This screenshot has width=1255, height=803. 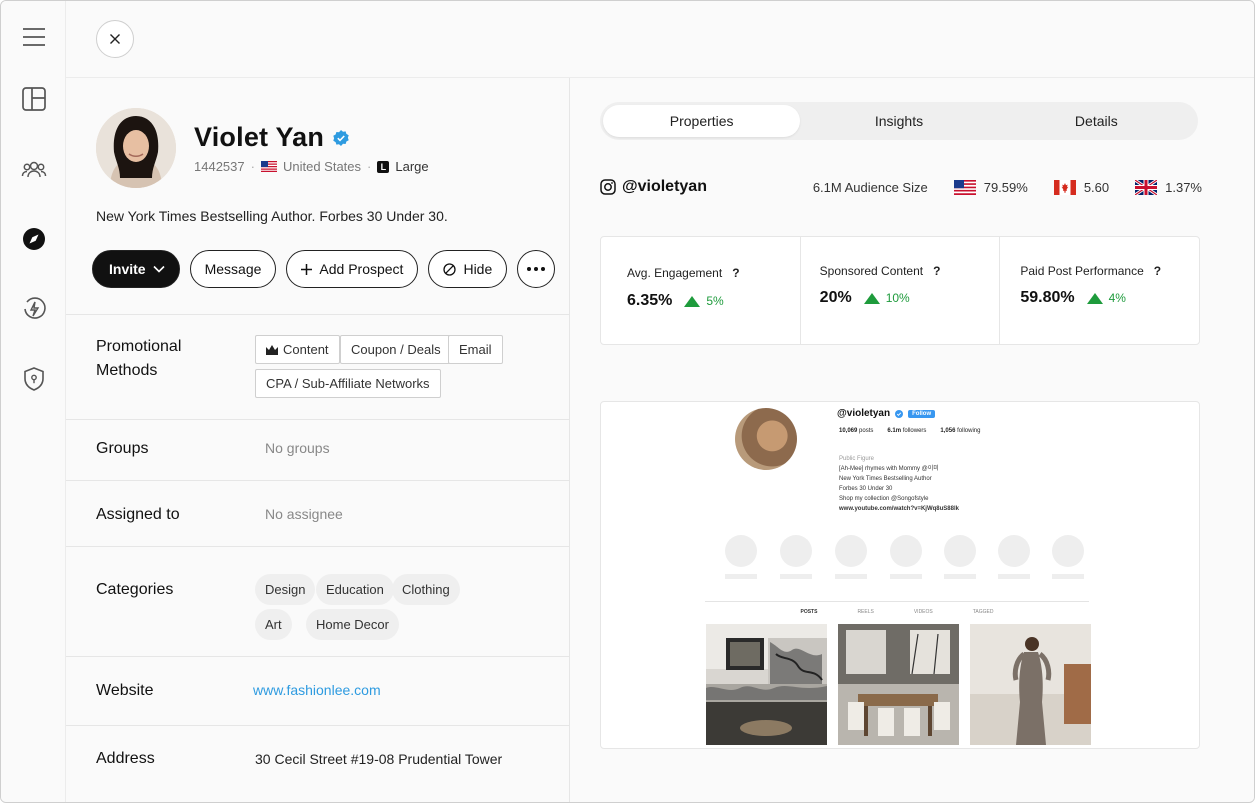 What do you see at coordinates (297, 448) in the screenshot?
I see `groups-value: No groups` at bounding box center [297, 448].